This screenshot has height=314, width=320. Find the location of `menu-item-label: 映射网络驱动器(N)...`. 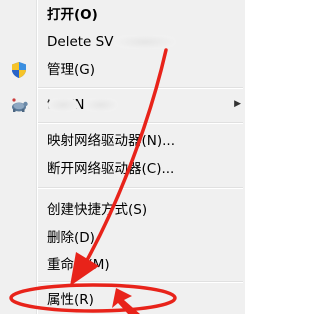

menu-item-label: 映射网络驱动器(N)... is located at coordinates (111, 141).